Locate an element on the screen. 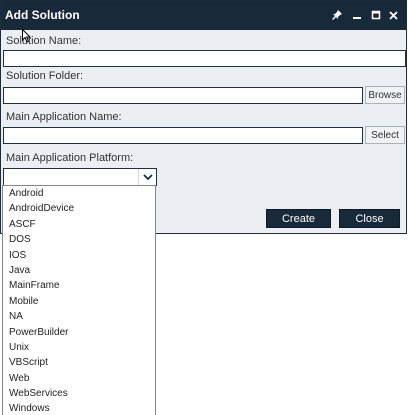 This screenshot has height=415, width=408. solution-name-label: Solution Name: is located at coordinates (44, 41).